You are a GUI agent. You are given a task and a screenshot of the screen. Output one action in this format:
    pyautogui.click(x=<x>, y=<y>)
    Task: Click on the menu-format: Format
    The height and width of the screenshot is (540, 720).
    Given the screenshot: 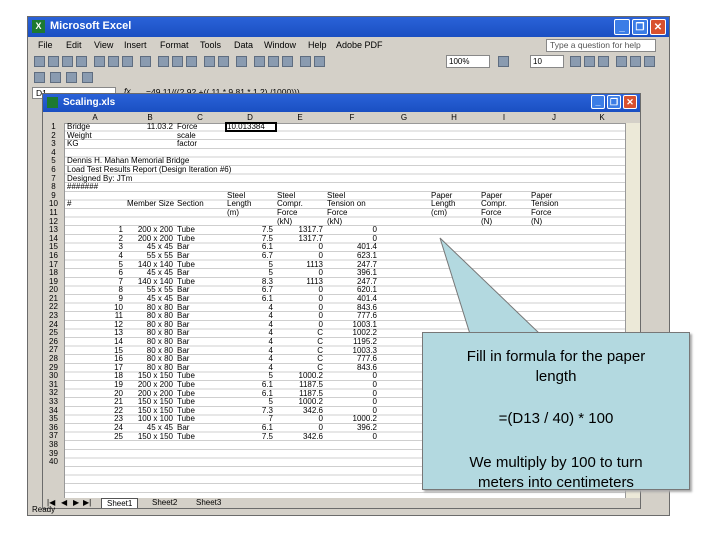 What is the action you would take?
    pyautogui.click(x=174, y=45)
    